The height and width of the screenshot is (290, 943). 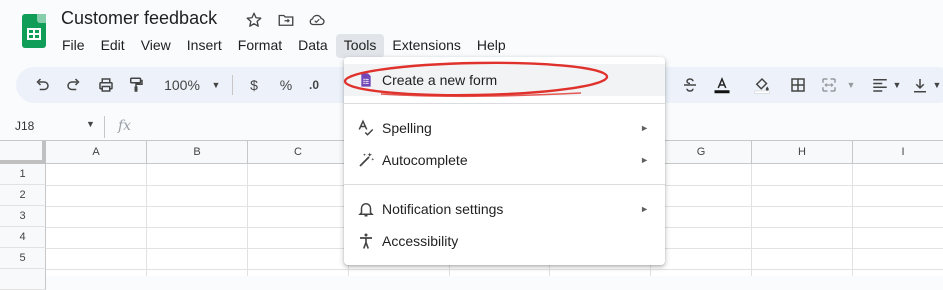 What do you see at coordinates (42, 85) in the screenshot?
I see `undo-icon` at bounding box center [42, 85].